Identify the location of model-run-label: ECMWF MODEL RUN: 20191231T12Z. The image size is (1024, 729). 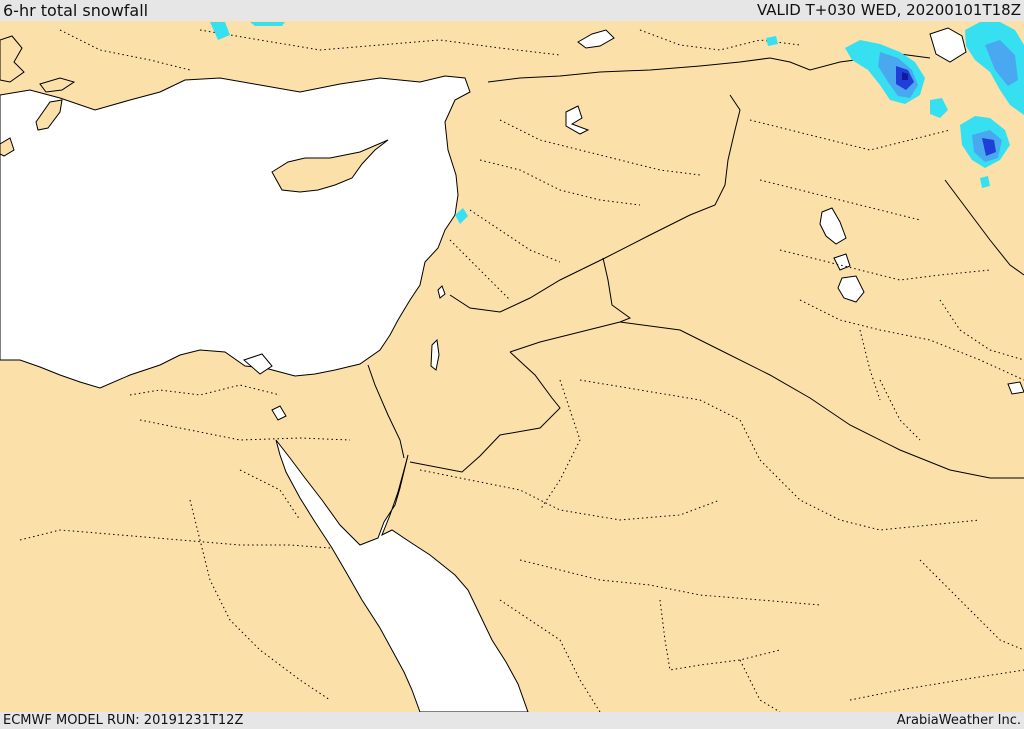
(123, 720).